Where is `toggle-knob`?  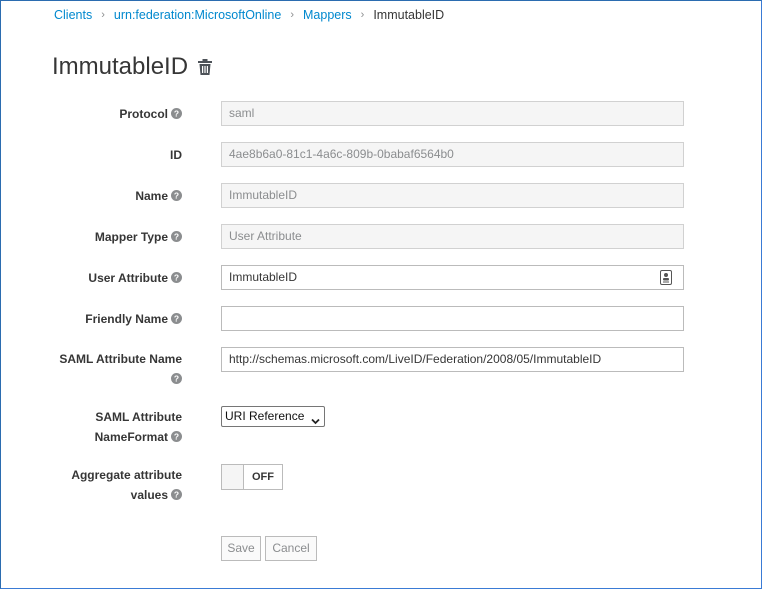 toggle-knob is located at coordinates (233, 477).